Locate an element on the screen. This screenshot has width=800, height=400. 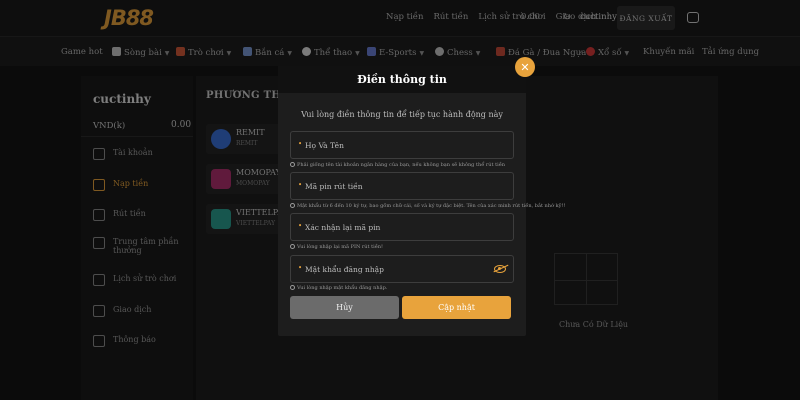
full-name-input is located at coordinates (400, 145).